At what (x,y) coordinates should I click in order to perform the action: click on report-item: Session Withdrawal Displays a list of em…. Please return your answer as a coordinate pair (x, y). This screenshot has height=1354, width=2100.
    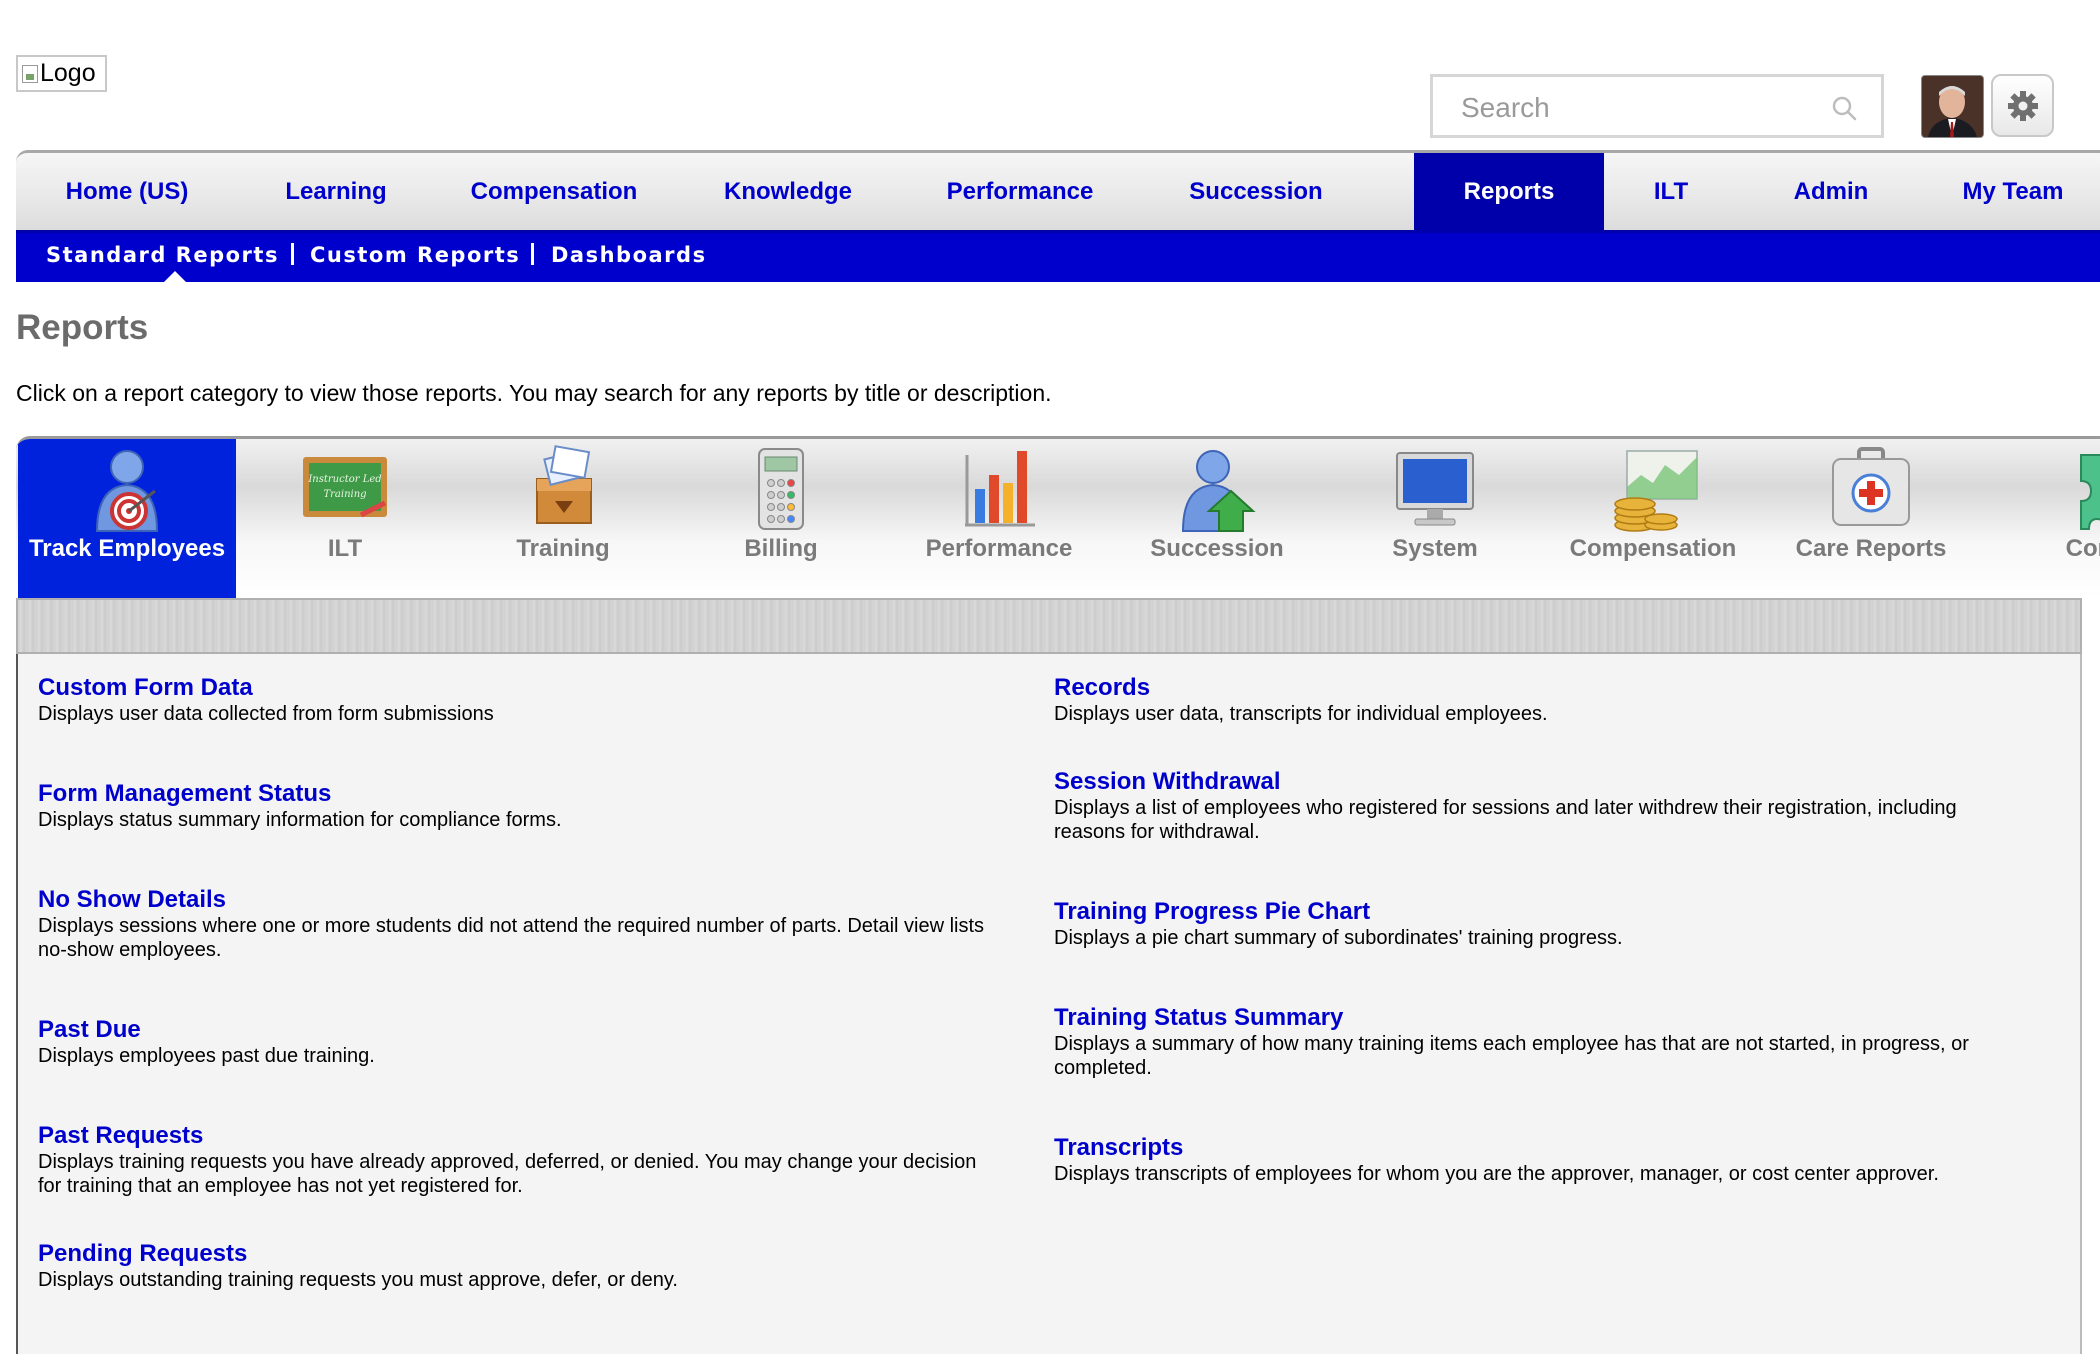
    Looking at the image, I should click on (1534, 806).